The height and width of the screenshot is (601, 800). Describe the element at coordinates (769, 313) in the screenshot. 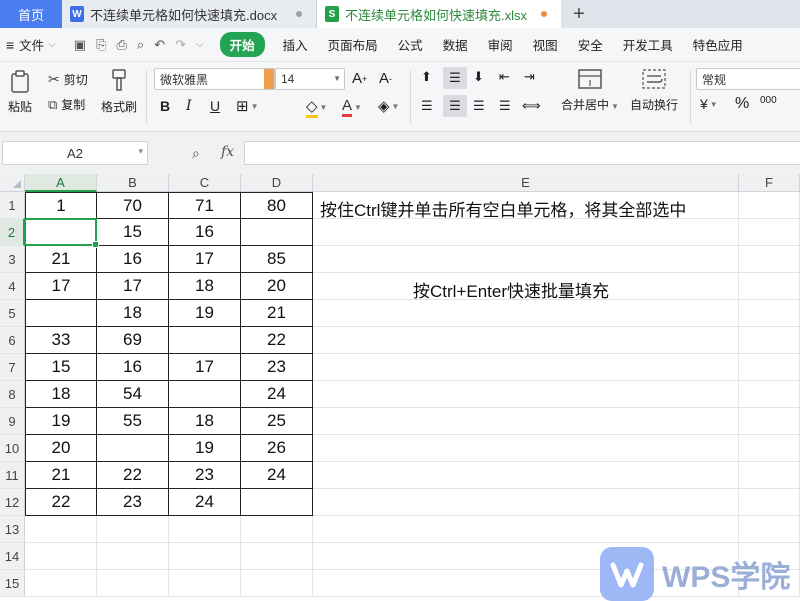

I see `cell-f5` at that location.